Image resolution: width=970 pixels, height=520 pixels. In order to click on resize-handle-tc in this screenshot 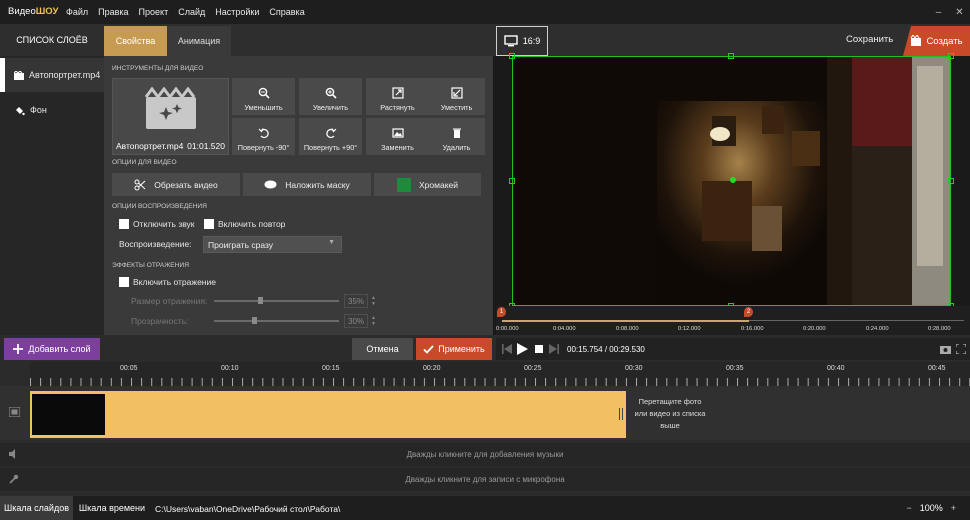, I will do `click(731, 56)`.